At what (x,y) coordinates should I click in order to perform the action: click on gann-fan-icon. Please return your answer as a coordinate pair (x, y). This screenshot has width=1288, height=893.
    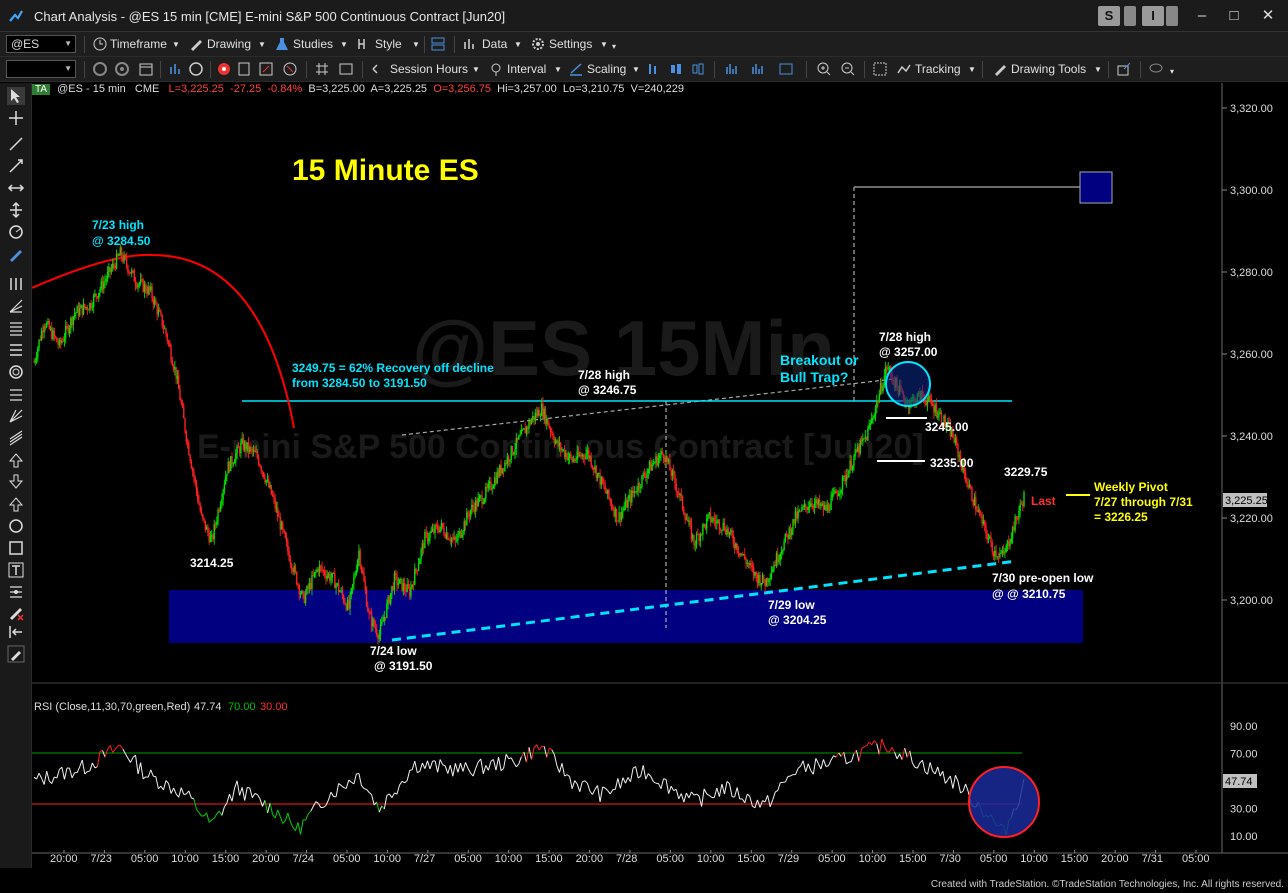
    Looking at the image, I should click on (16, 306).